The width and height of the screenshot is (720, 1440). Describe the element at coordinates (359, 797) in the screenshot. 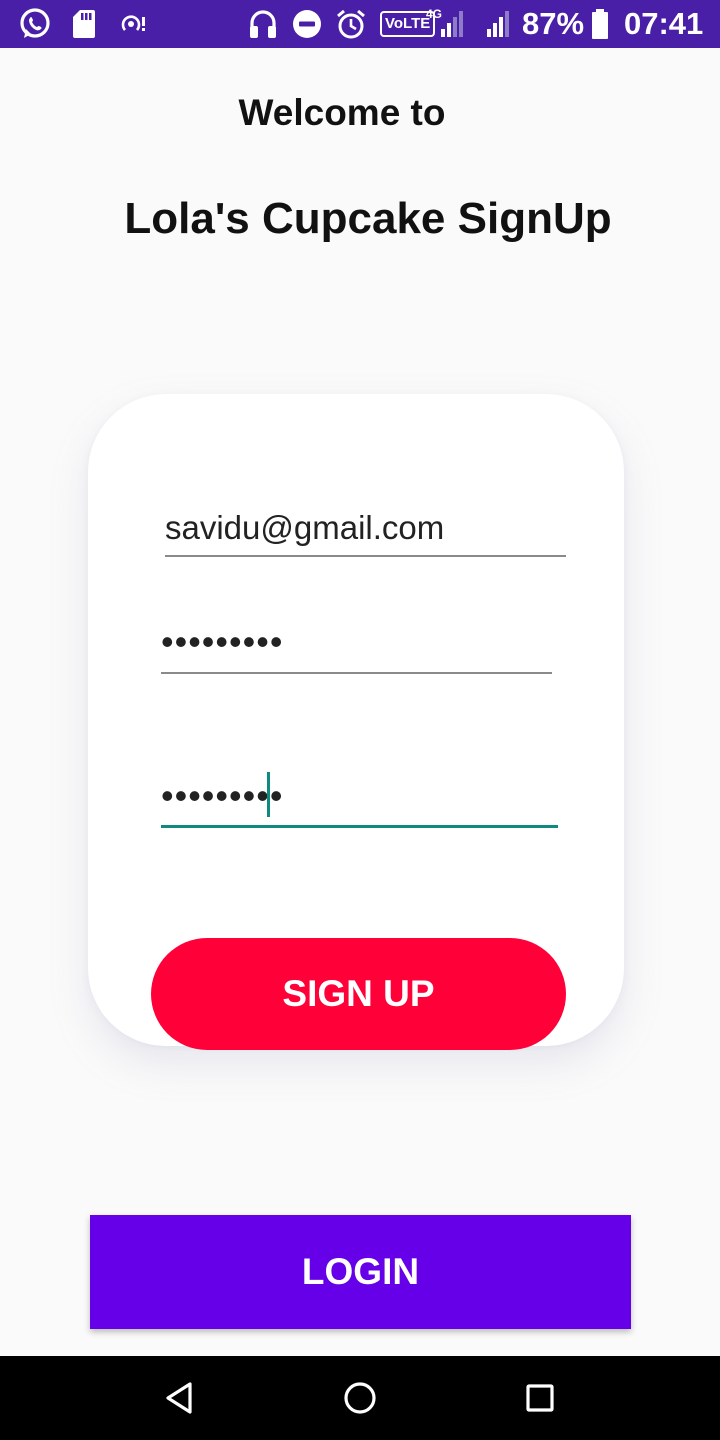

I see `confirm-password-field` at that location.